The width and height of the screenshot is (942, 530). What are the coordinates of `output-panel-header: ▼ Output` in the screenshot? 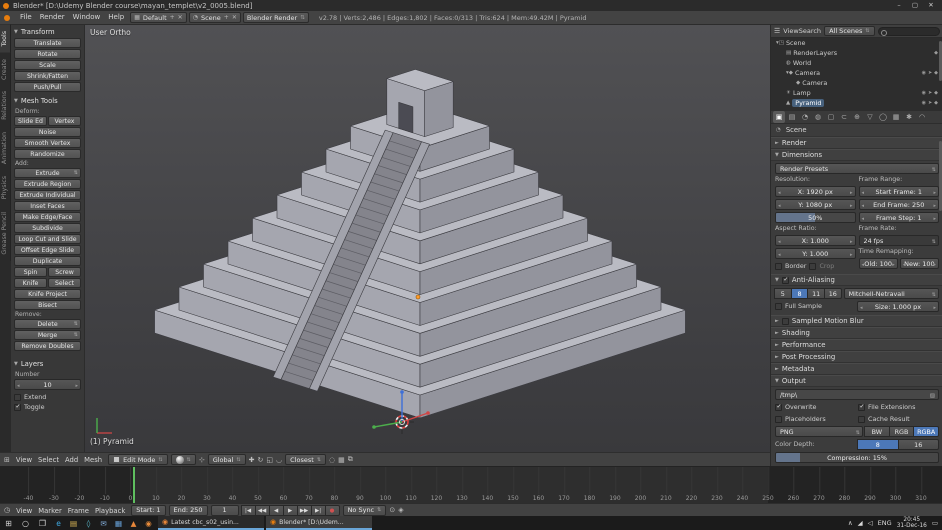 It's located at (856, 381).